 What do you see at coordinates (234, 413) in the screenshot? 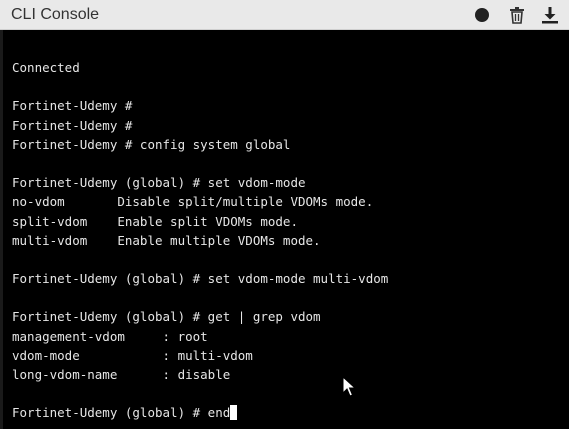
I see `text-cursor` at bounding box center [234, 413].